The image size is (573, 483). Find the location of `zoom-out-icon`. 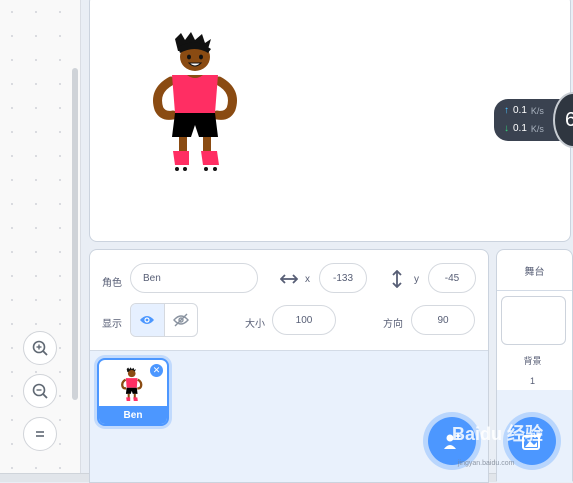

zoom-out-icon is located at coordinates (40, 391).